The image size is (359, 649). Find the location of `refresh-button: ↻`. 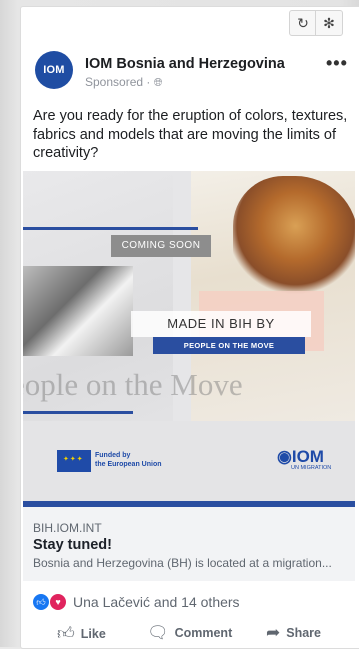

refresh-button: ↻ is located at coordinates (303, 23).